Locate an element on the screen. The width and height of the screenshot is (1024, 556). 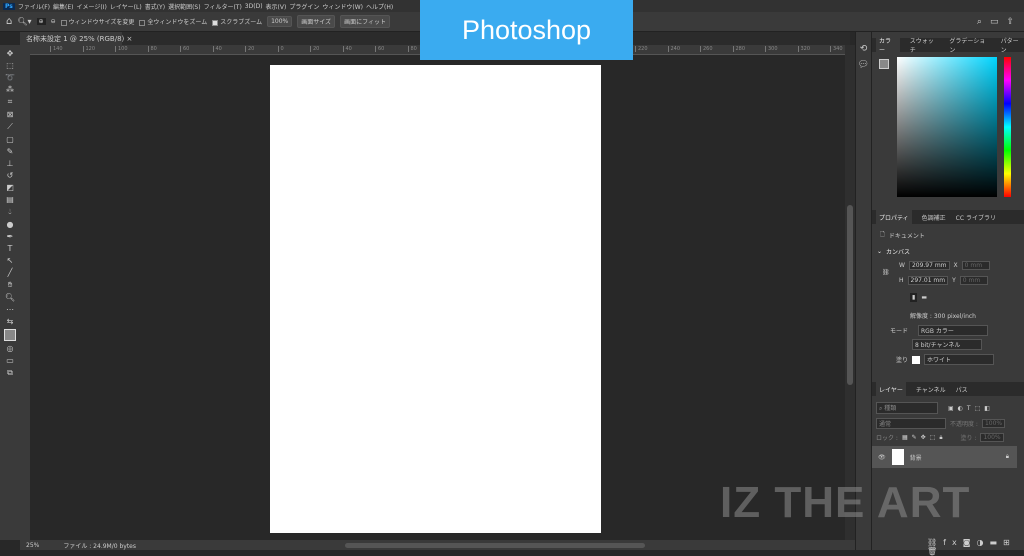
tab-layers: レイヤー is located at coordinates (891, 389).